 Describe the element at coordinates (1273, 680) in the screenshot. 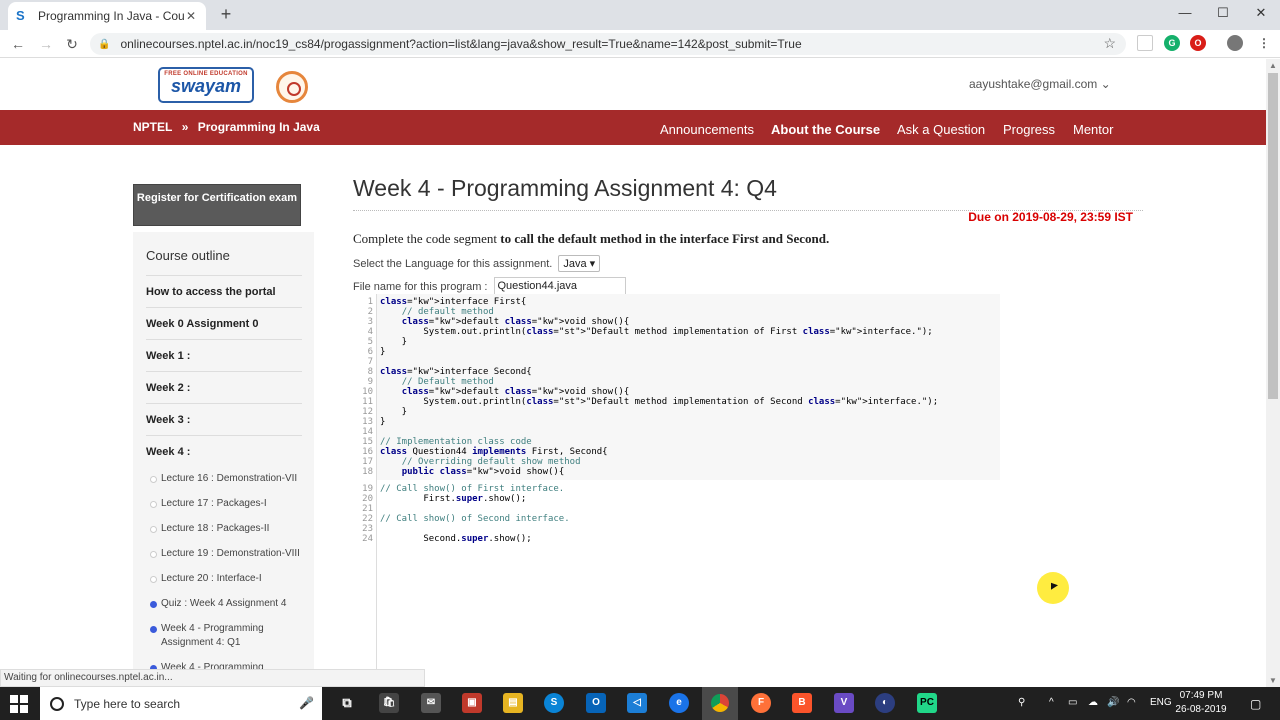

I see `scroll-down-icon: ▼` at that location.